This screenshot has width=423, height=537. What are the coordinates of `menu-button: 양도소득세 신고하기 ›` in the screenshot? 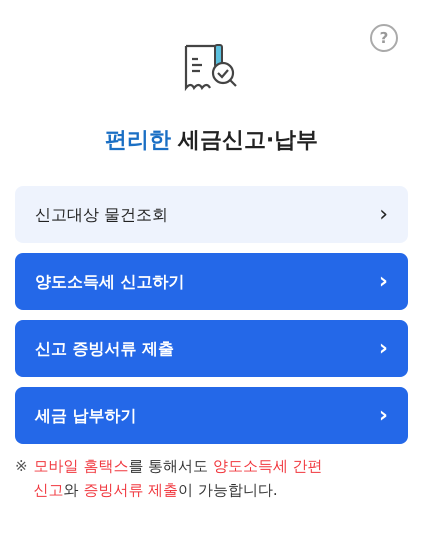 It's located at (211, 281).